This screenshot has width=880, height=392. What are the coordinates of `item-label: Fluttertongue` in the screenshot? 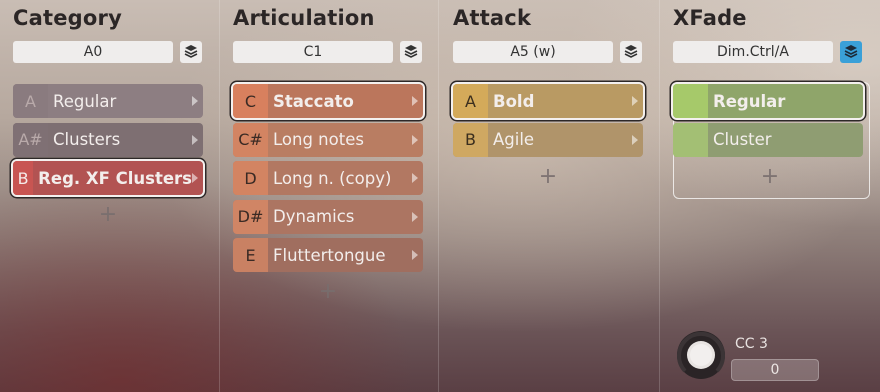 It's located at (329, 255).